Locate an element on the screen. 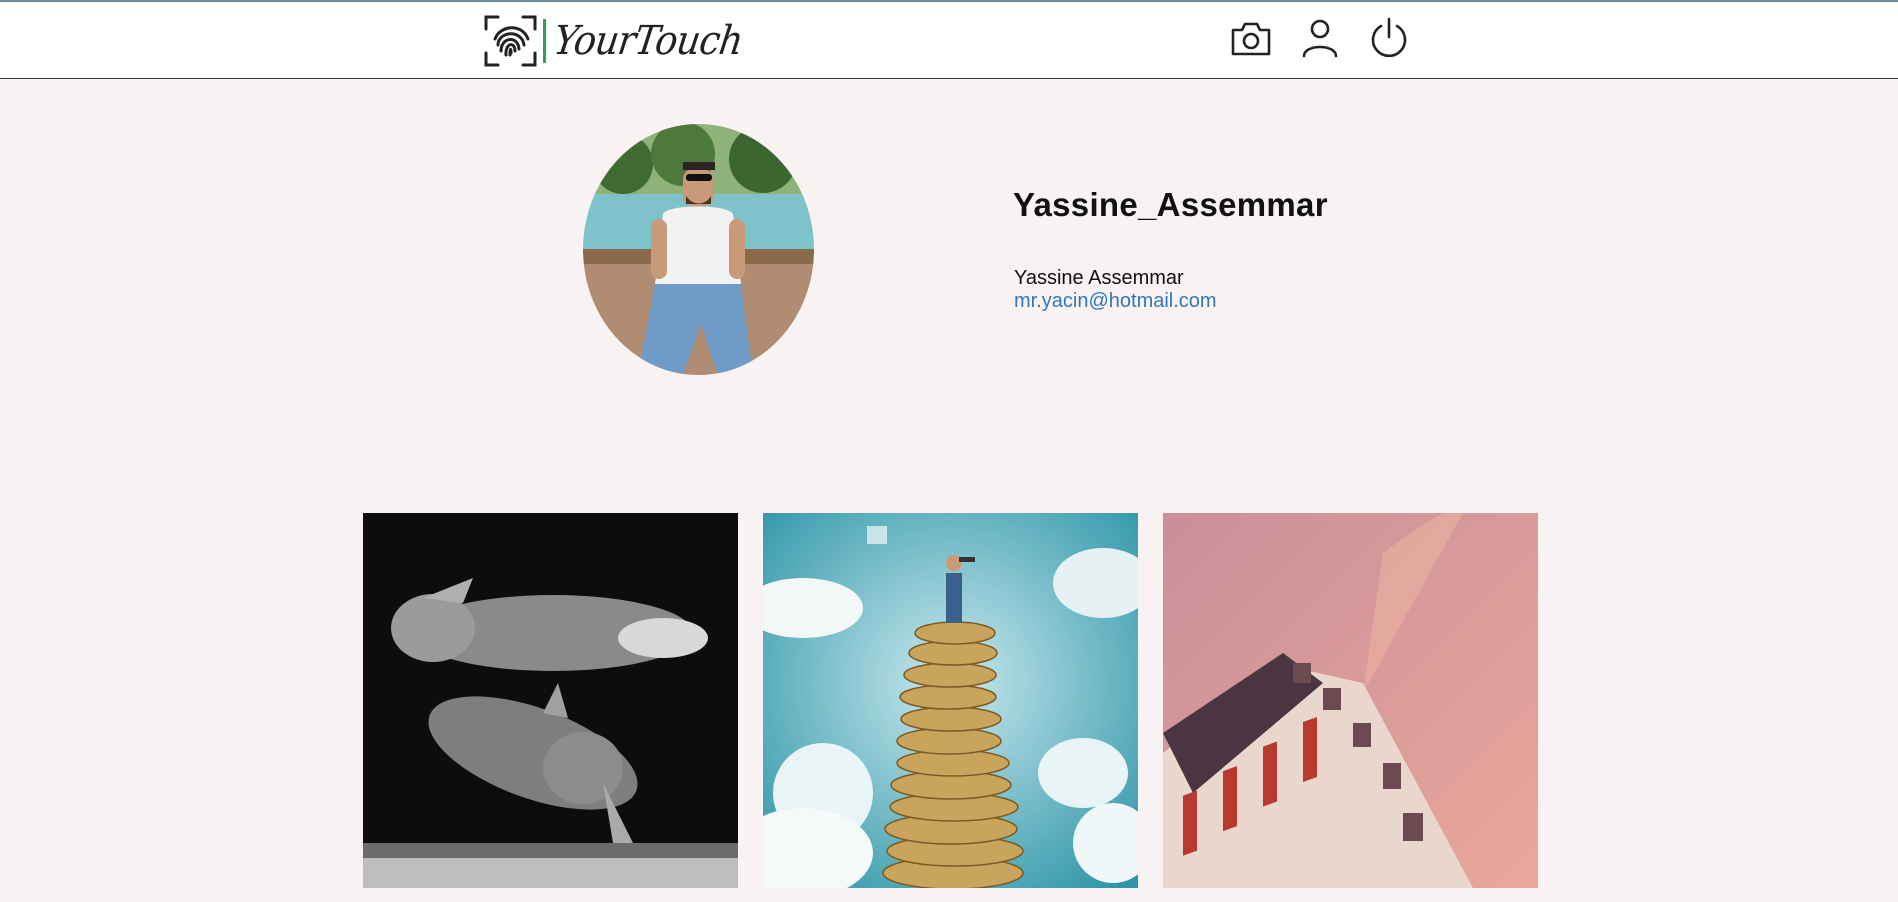 The width and height of the screenshot is (1898, 902). profile-email-link: mr.yacin@hotmail.com is located at coordinates (1115, 301).